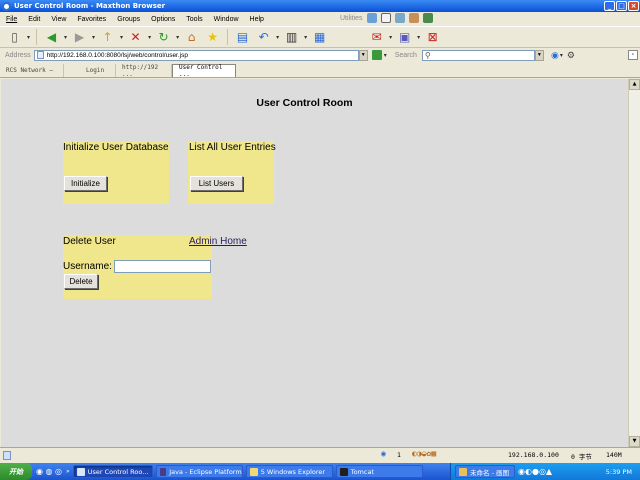 The image size is (640, 480). What do you see at coordinates (263, 37) in the screenshot?
I see `undo-icon: ↶` at bounding box center [263, 37].